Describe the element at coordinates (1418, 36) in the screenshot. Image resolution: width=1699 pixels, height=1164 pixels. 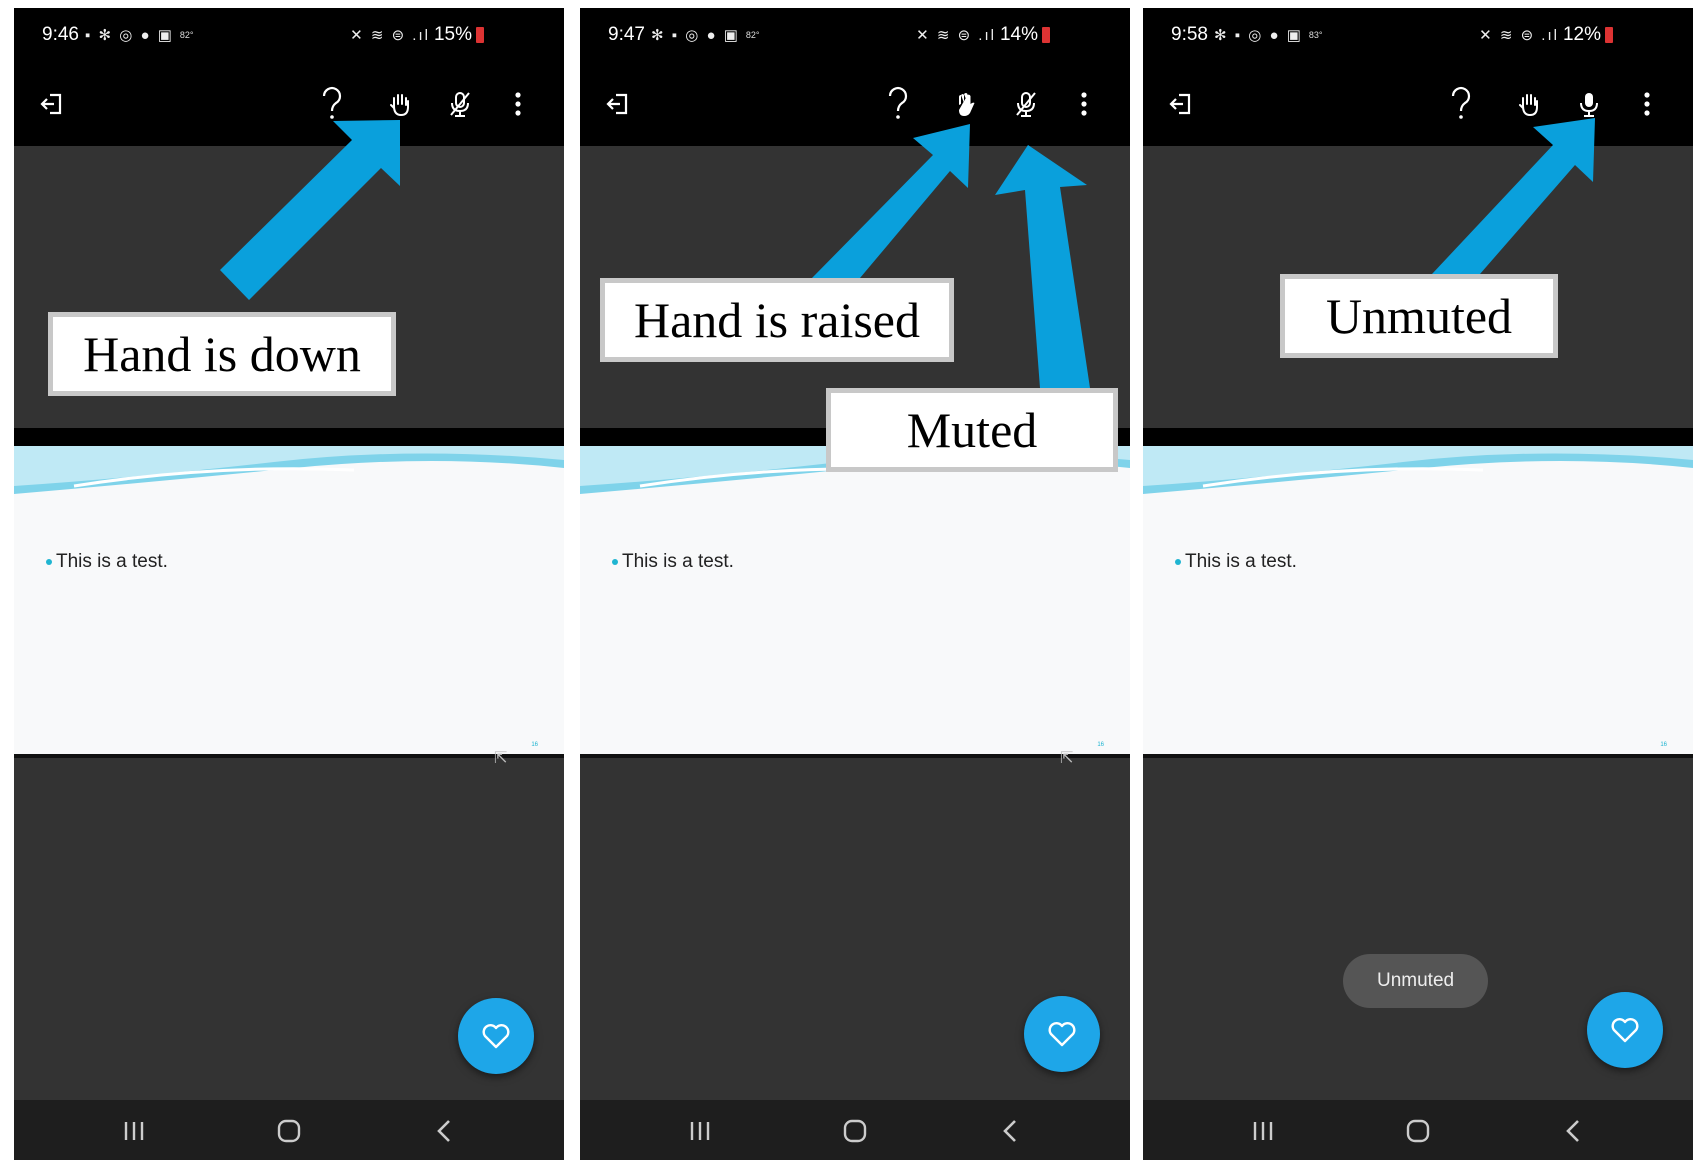
I see `status-bar: 9:58 ✻ ▪ ◎ ● ▣ 83° ✕ ≋ ⊜ .ıl 12%` at that location.